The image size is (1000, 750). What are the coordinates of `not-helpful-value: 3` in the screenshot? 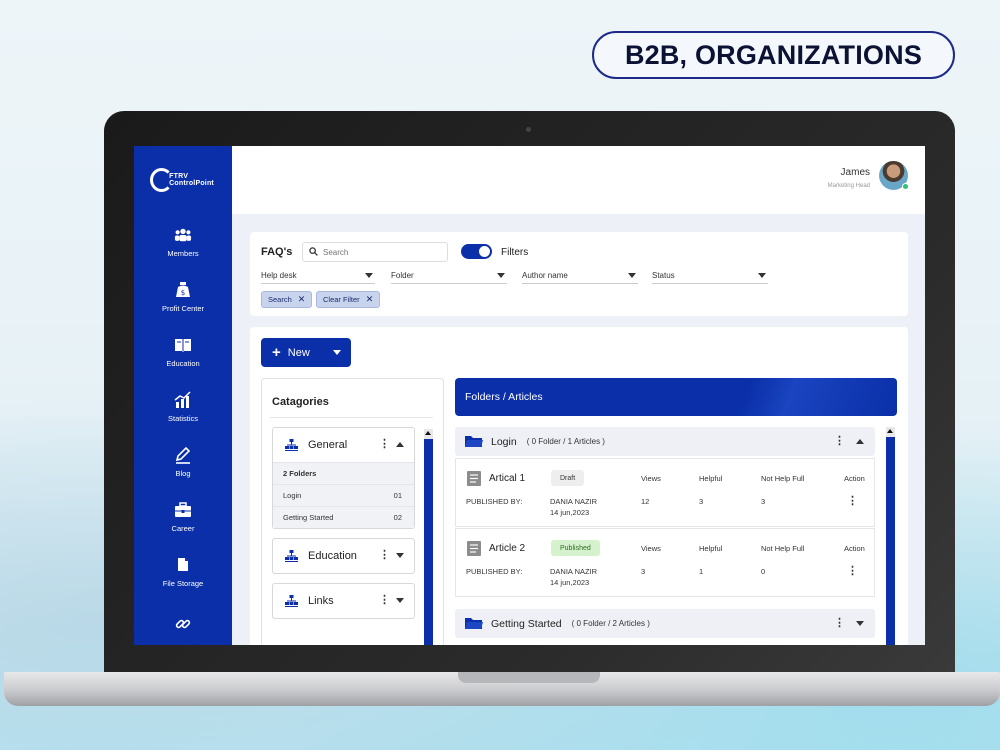 It's located at (763, 501).